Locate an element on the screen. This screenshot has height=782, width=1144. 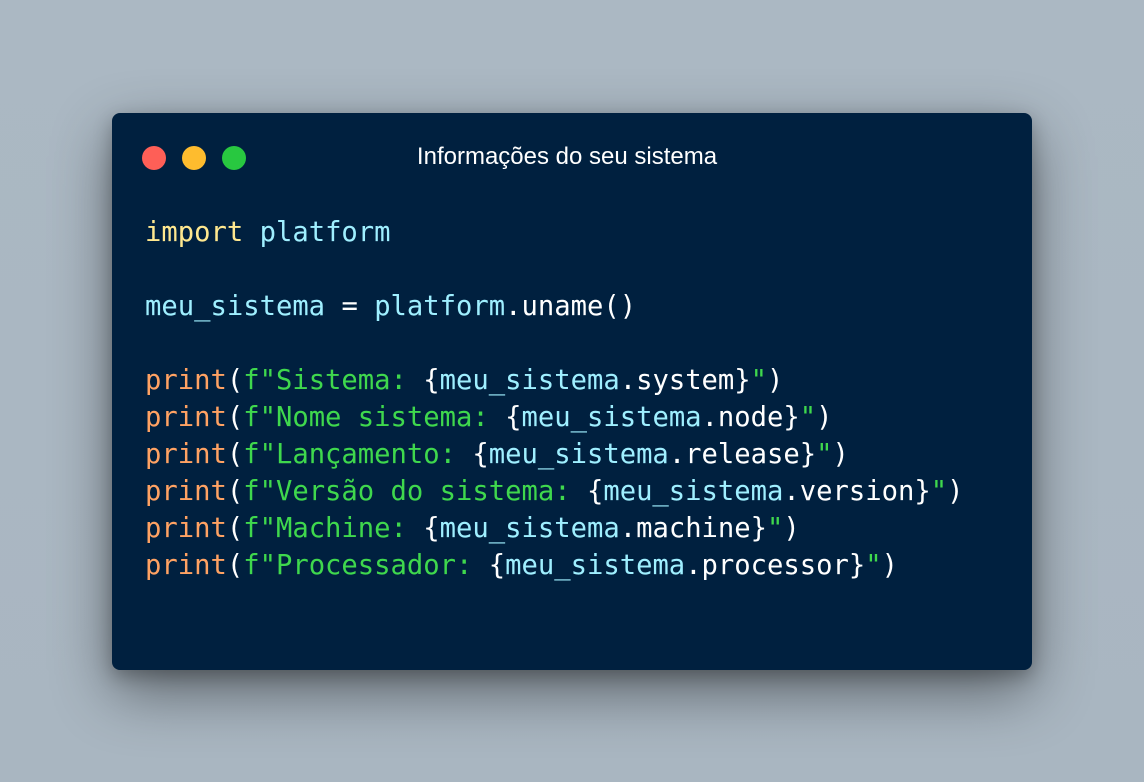
method-name: .uname is located at coordinates (554, 306).